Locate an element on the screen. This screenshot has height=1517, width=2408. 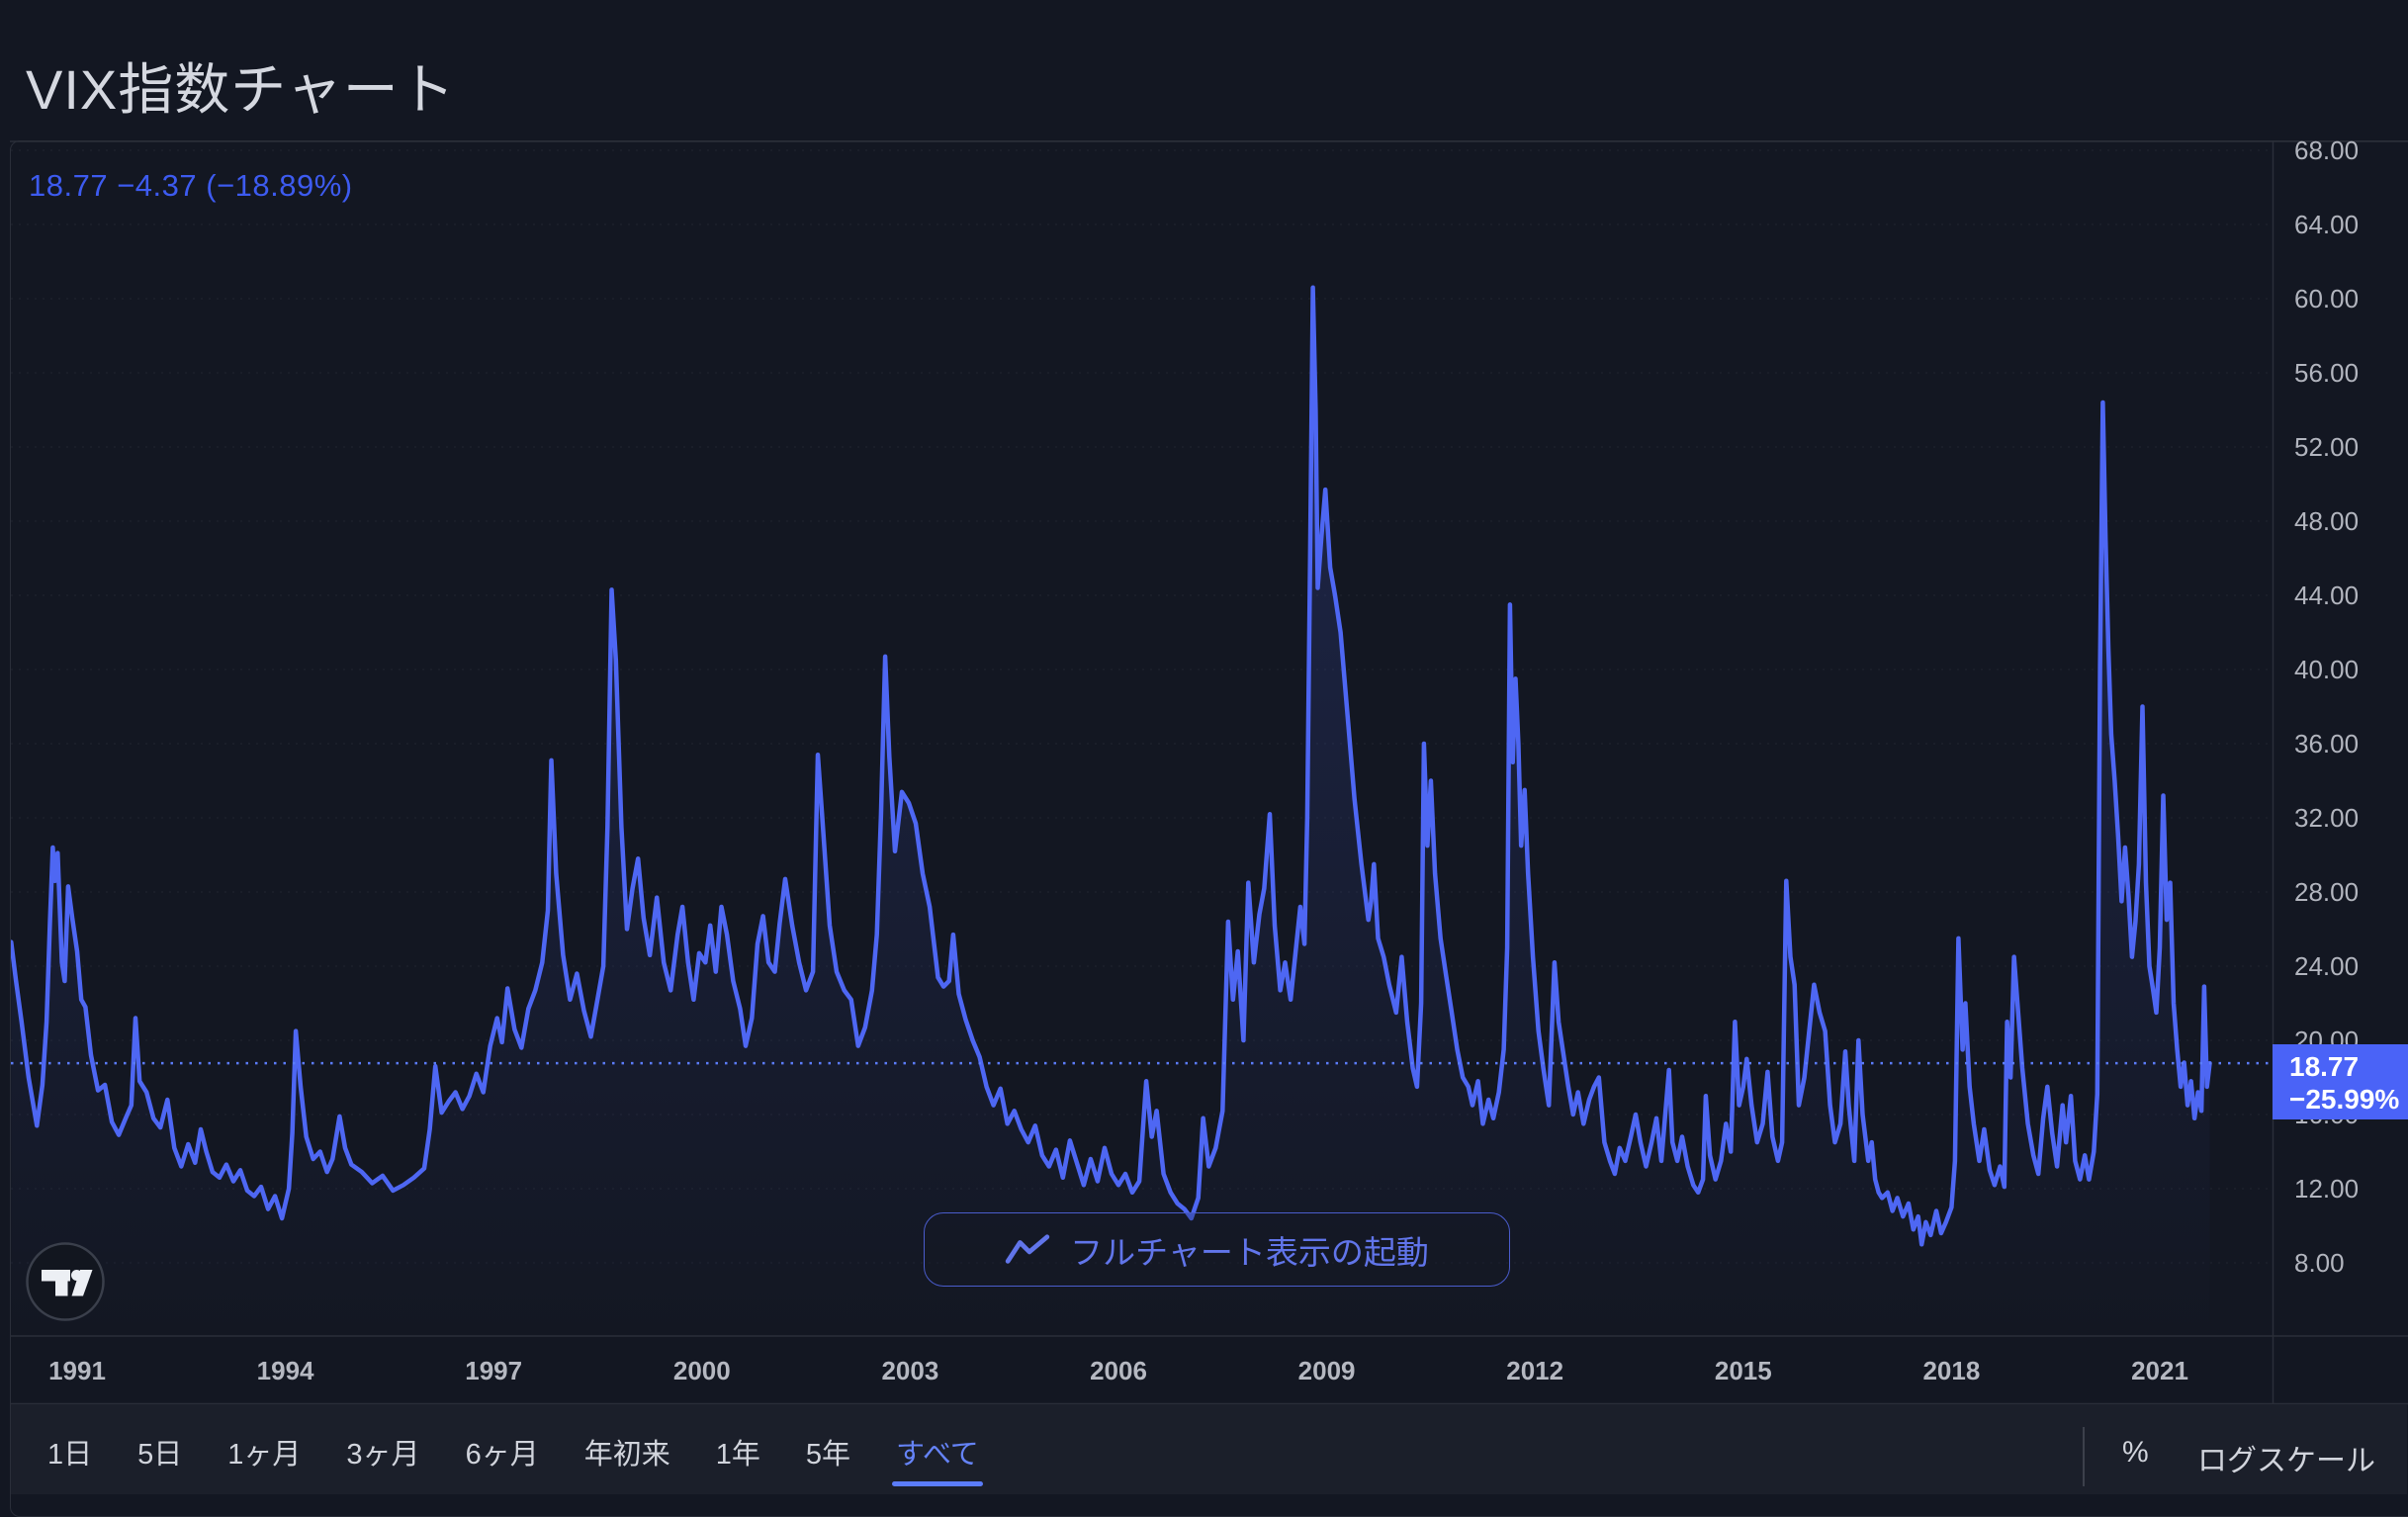
range-tab-1ヶ月: 1ヶ月 is located at coordinates (264, 1451).